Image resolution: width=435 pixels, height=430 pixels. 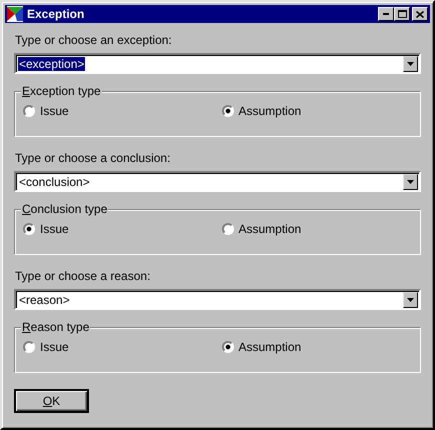 What do you see at coordinates (55, 327) in the screenshot?
I see `group-label: Reason type` at bounding box center [55, 327].